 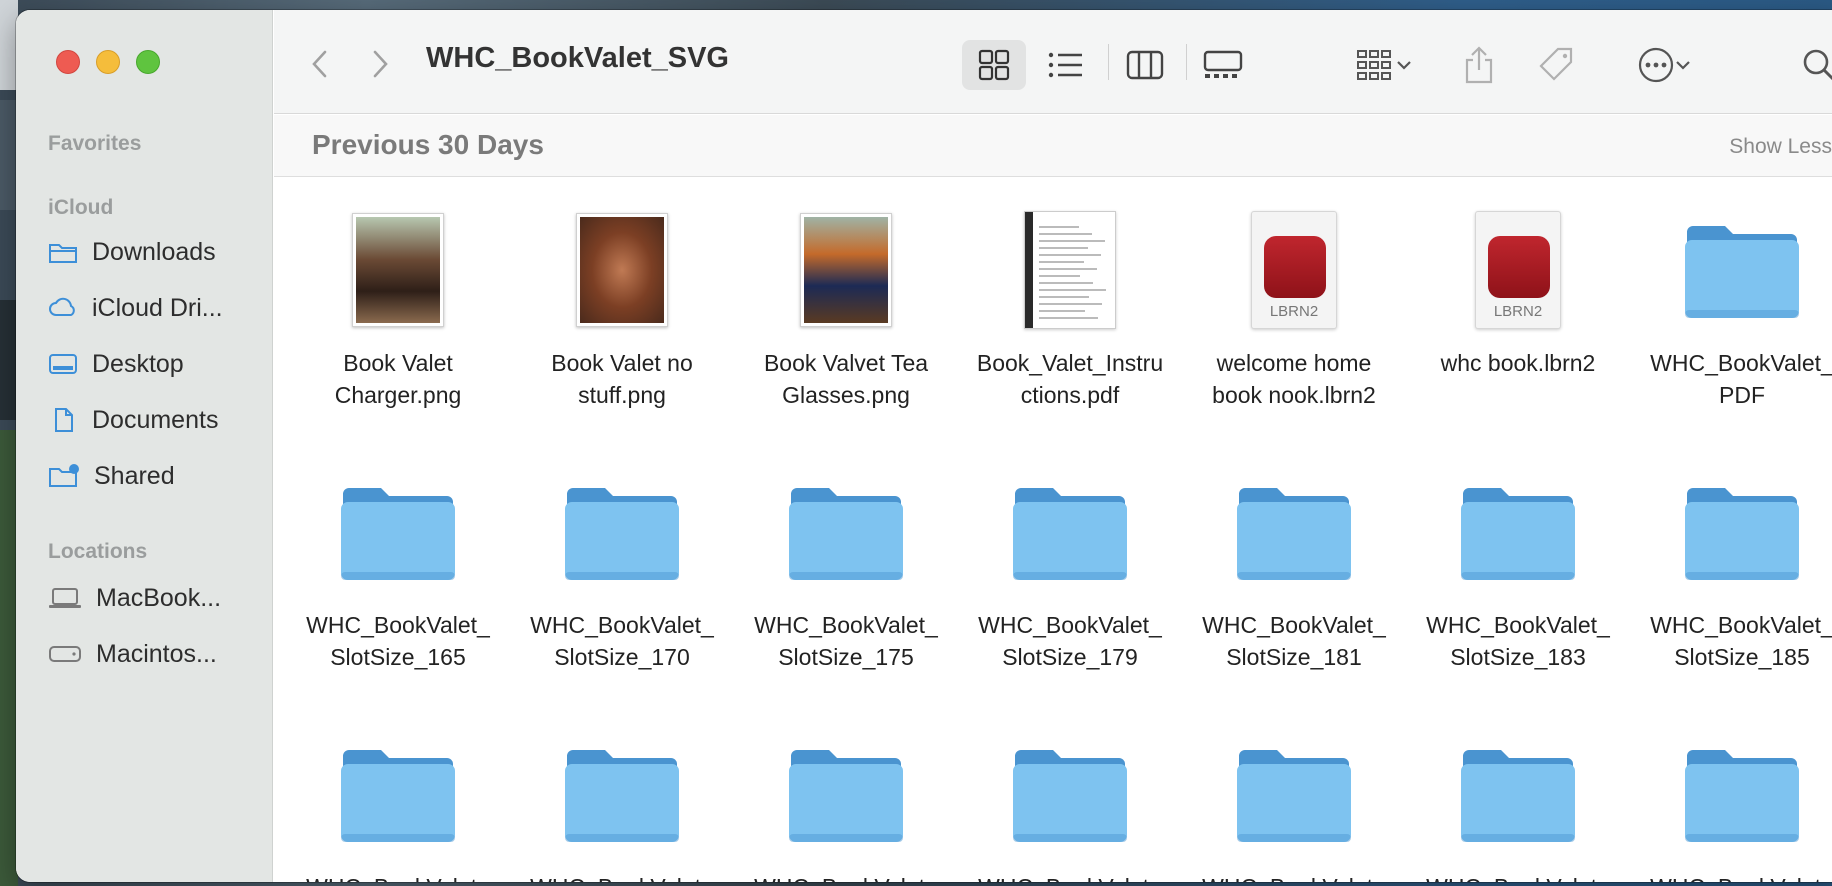 I want to click on minimize-window-button, so click(x=108, y=62).